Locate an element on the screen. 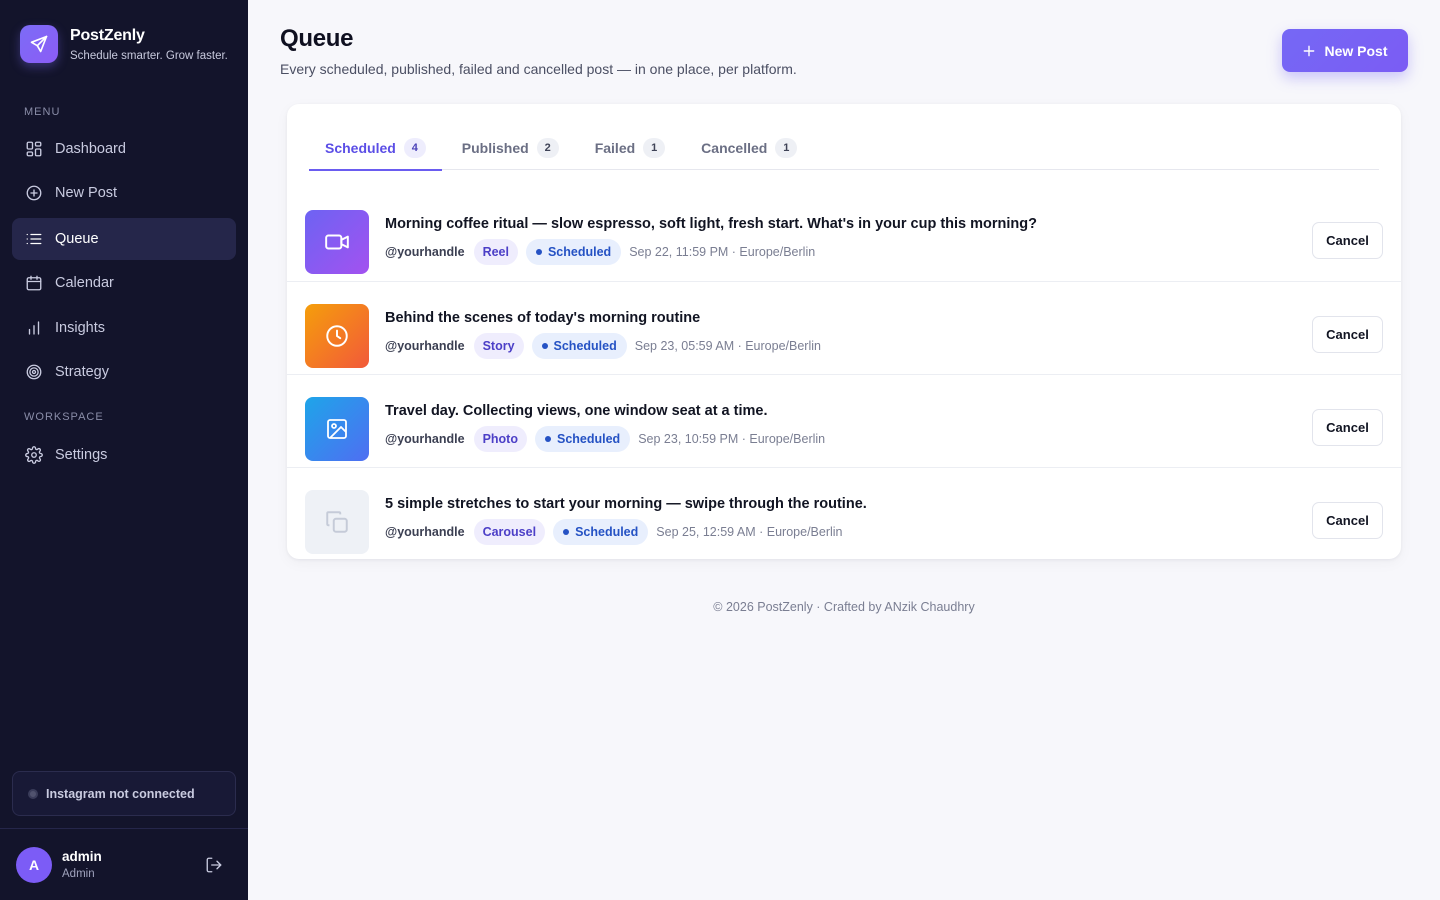 The image size is (1440, 900). tab-count-badge: 2 is located at coordinates (547, 148).